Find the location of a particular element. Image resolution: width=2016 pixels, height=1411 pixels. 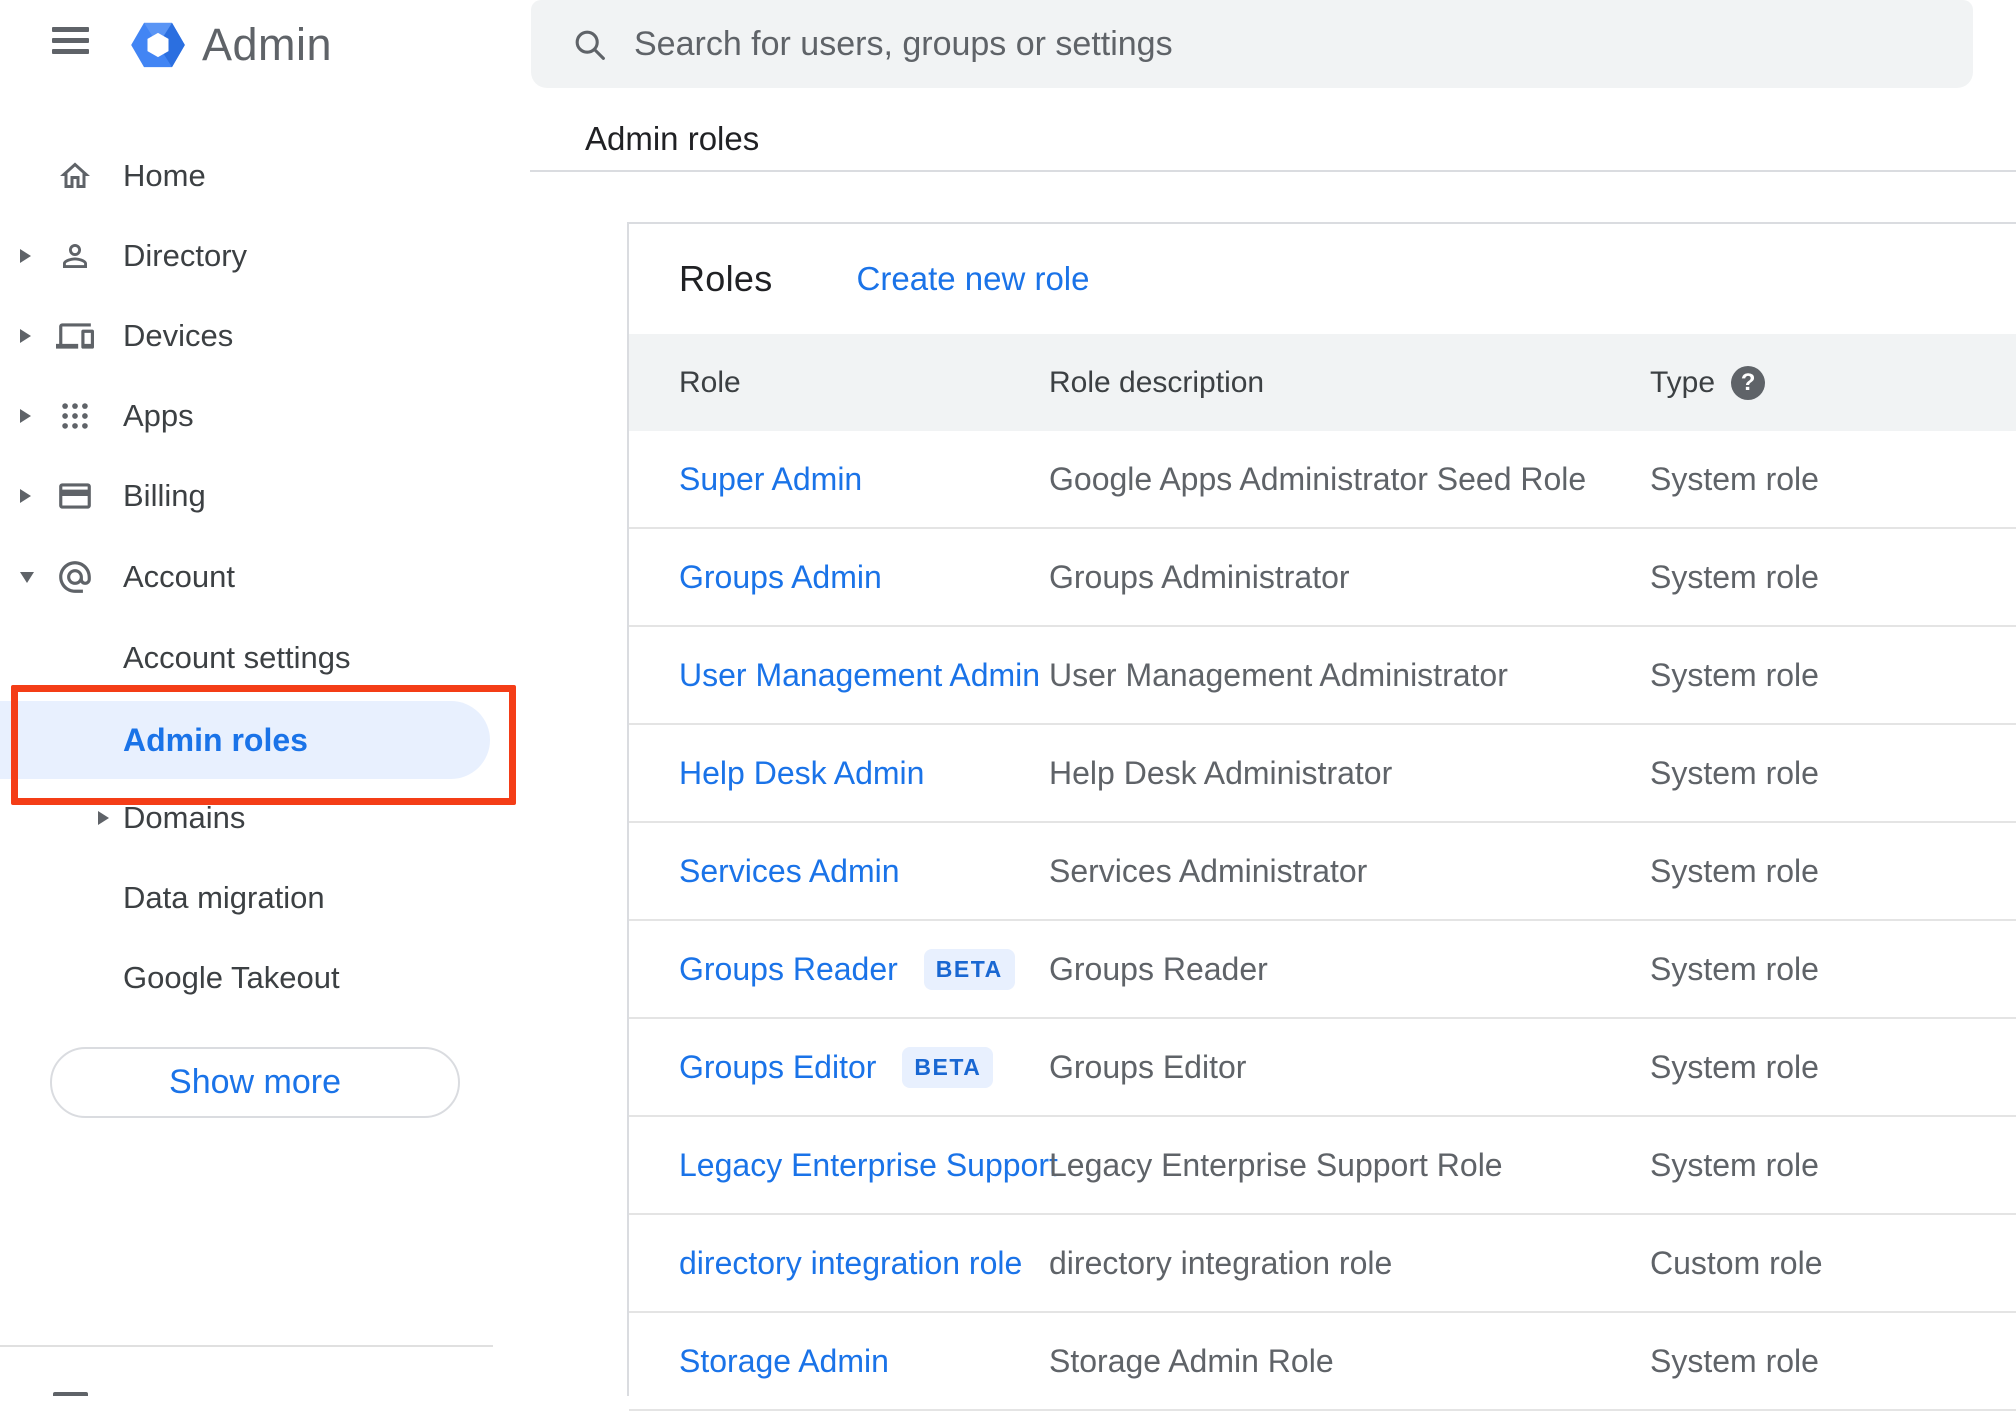

role-cell: Help Desk Admin is located at coordinates (864, 773).